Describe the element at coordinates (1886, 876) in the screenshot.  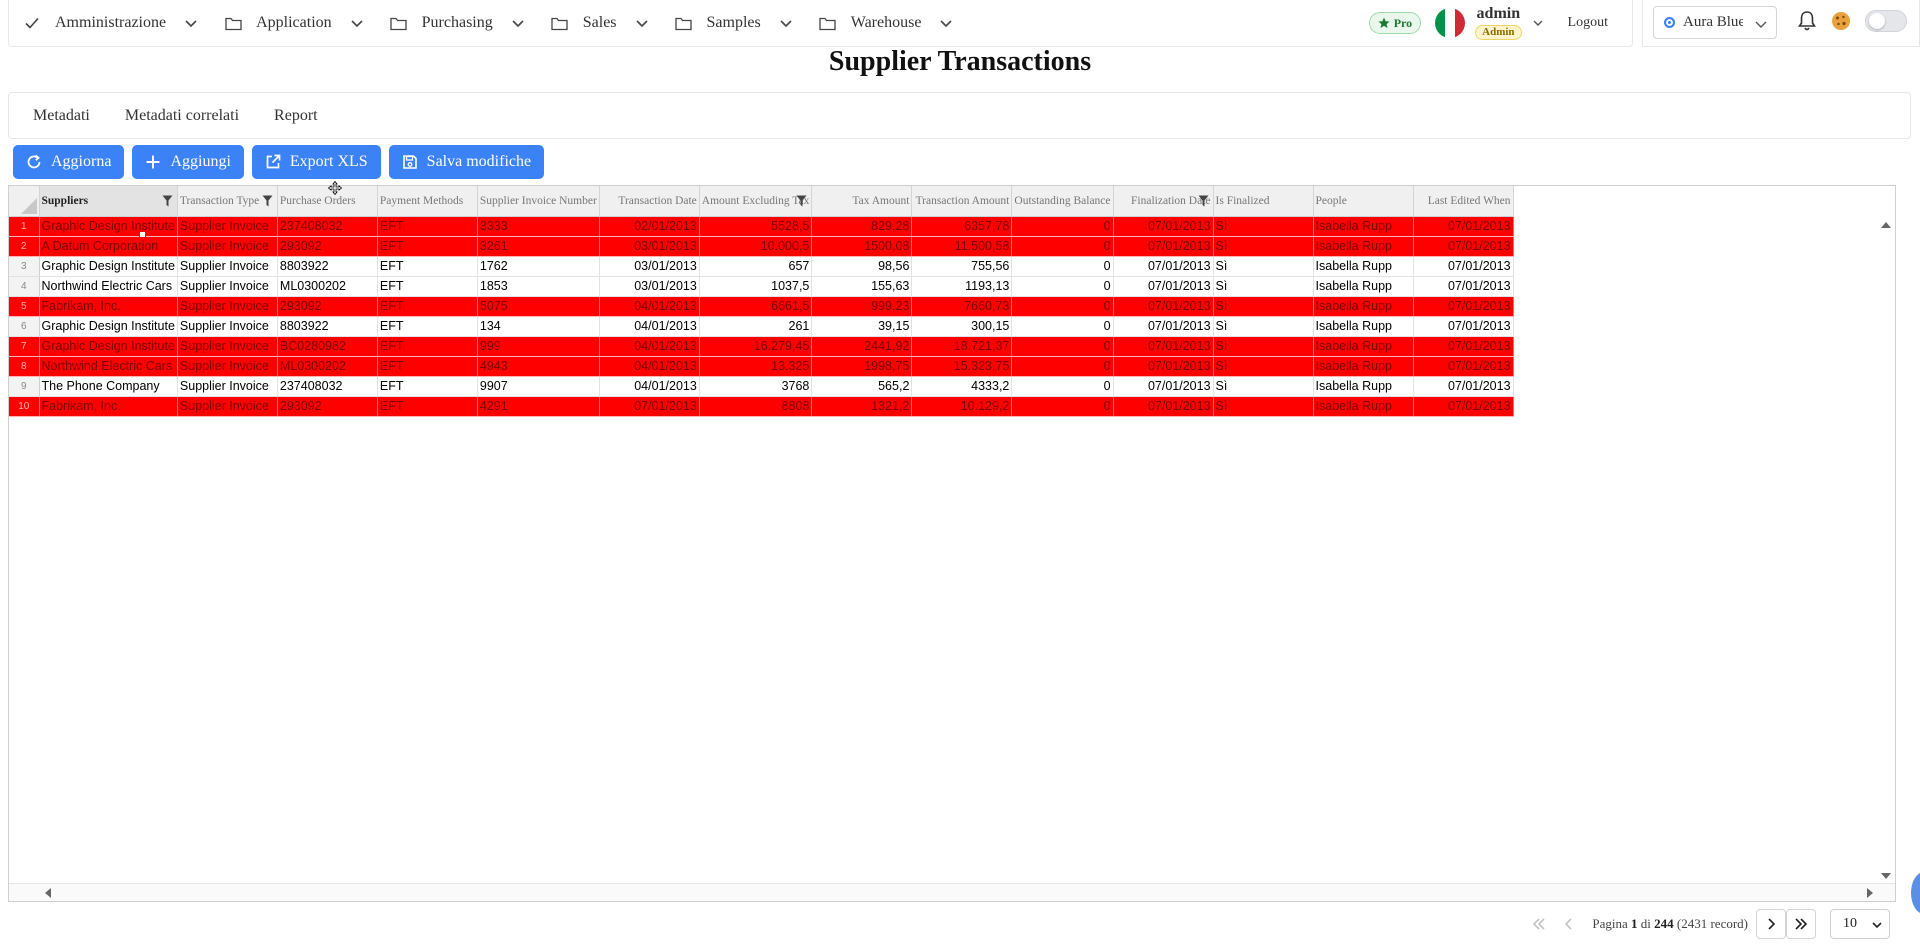
I see `scroll-down-icon` at that location.